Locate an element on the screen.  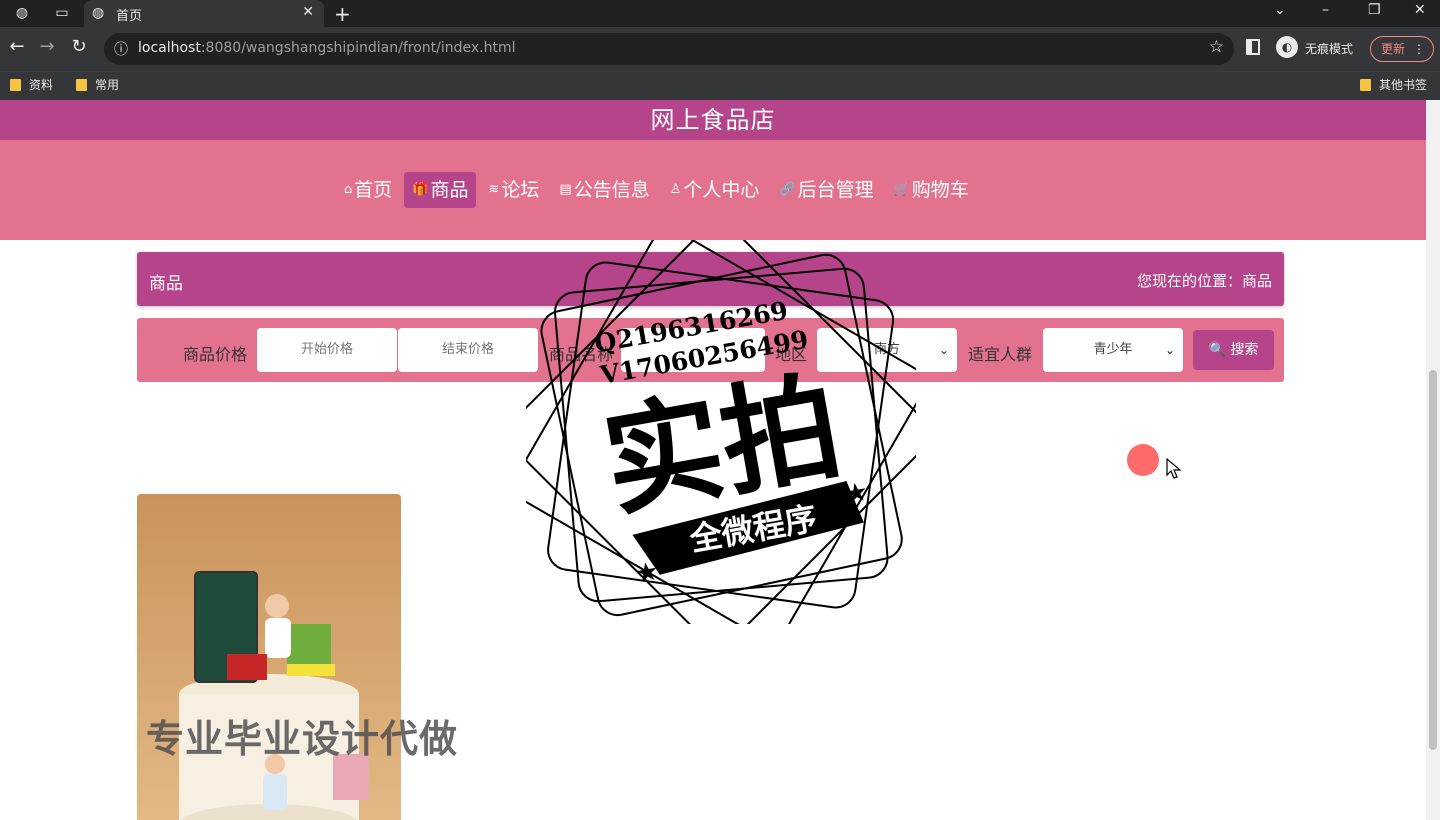
audience-select: 青少年 ⌄ is located at coordinates (1113, 350).